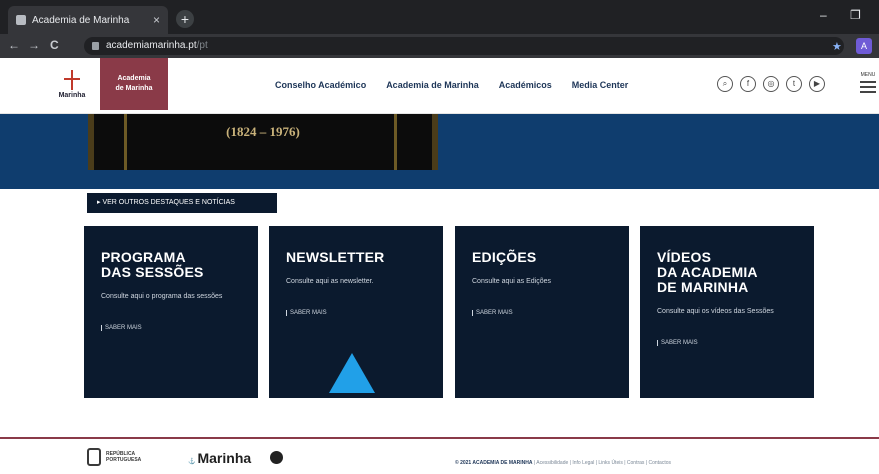 The width and height of the screenshot is (879, 474). What do you see at coordinates (494, 463) in the screenshot?
I see `copyright-label: © 2021 ACADEMIA DE MARINHA` at bounding box center [494, 463].